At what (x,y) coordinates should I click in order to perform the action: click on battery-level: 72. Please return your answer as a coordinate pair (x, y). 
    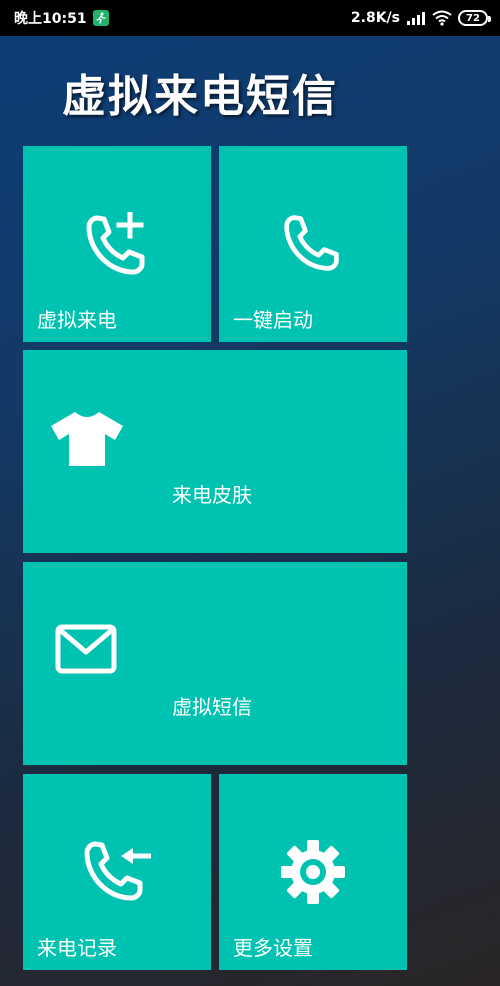
    Looking at the image, I should click on (473, 18).